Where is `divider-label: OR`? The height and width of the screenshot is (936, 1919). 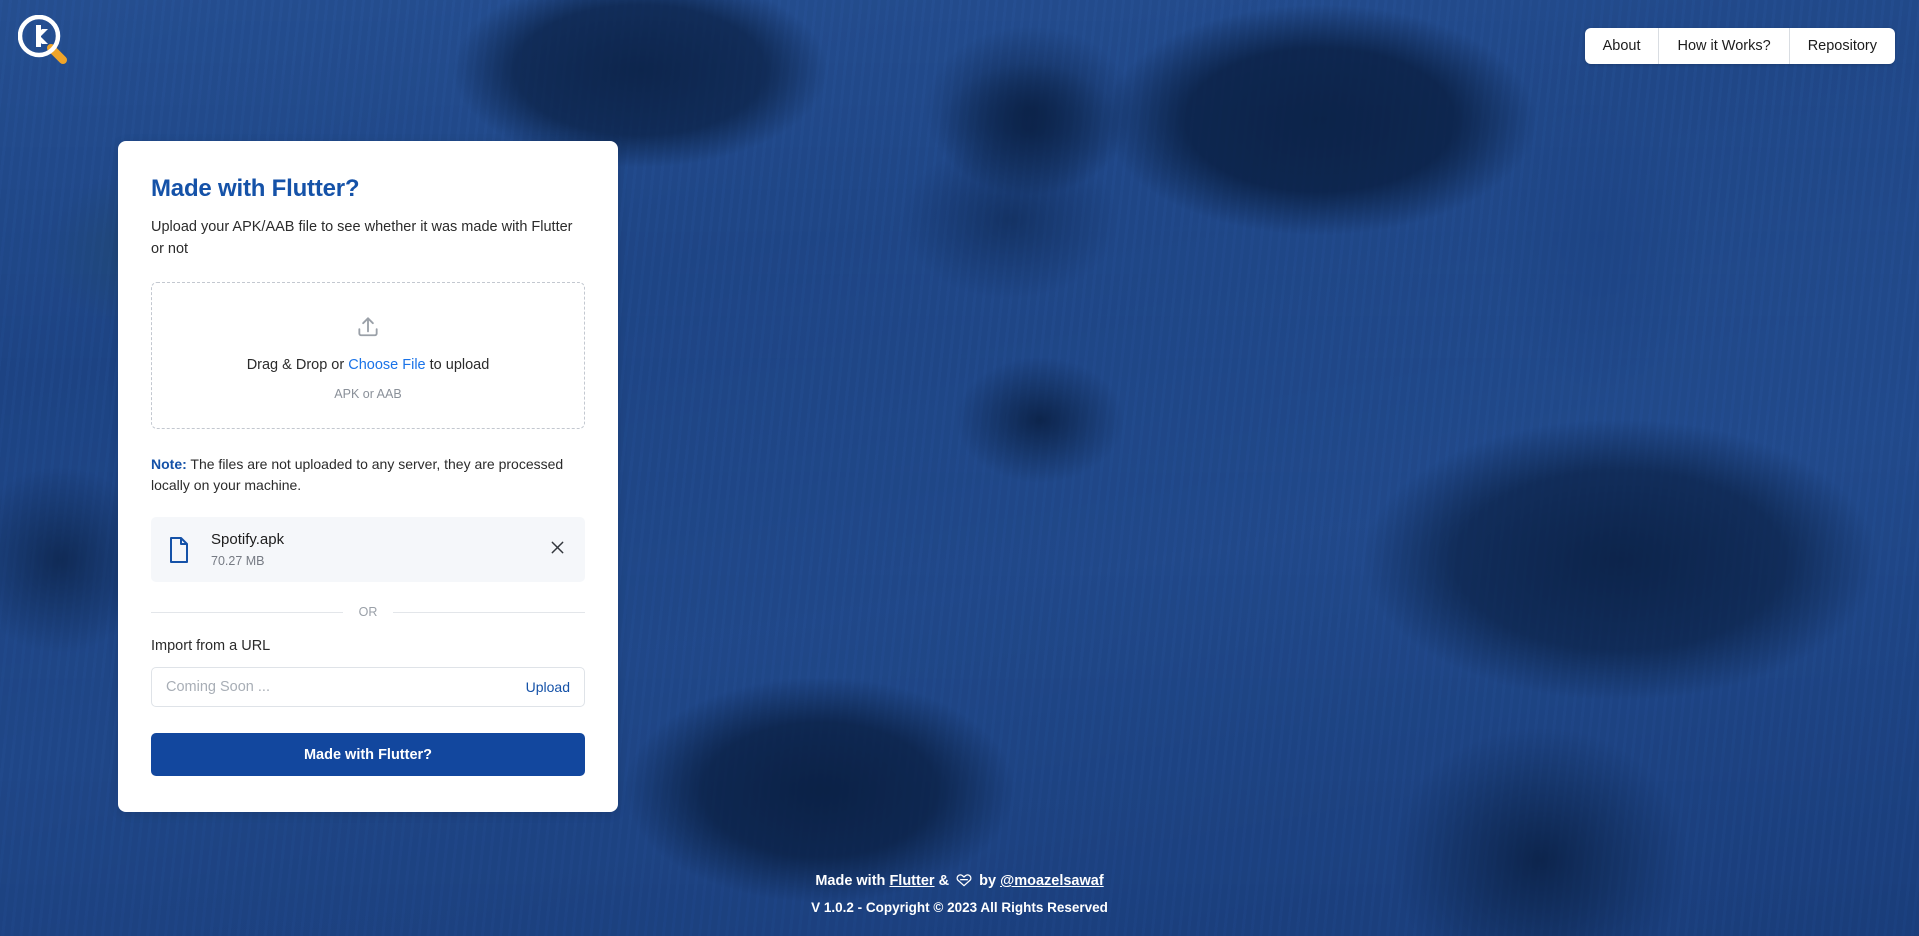
divider-label: OR is located at coordinates (368, 612).